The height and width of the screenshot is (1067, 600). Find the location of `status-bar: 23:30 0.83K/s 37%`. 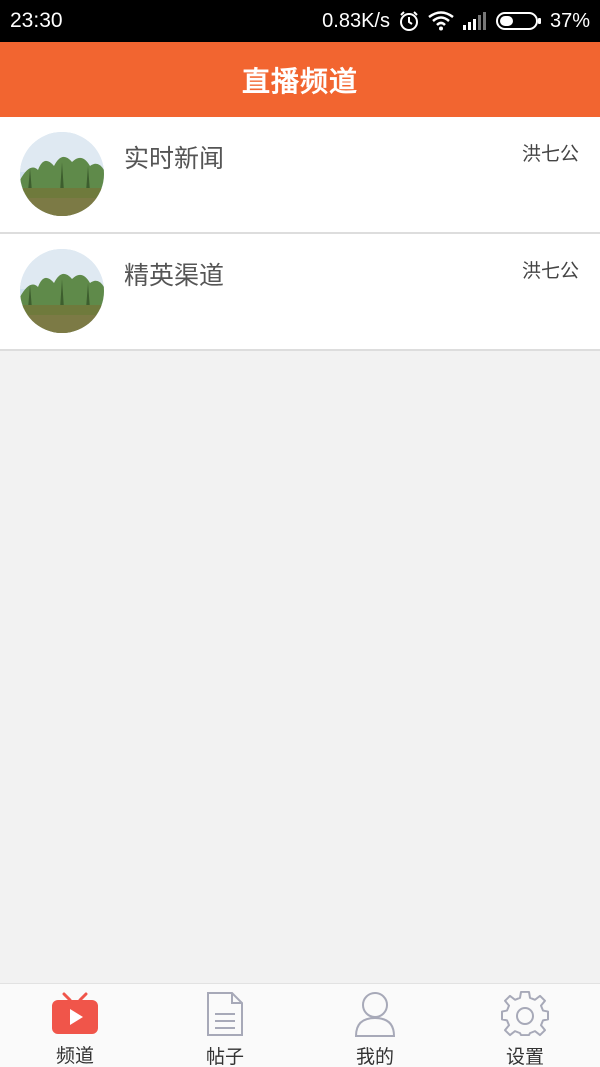

status-bar: 23:30 0.83K/s 37% is located at coordinates (300, 21).